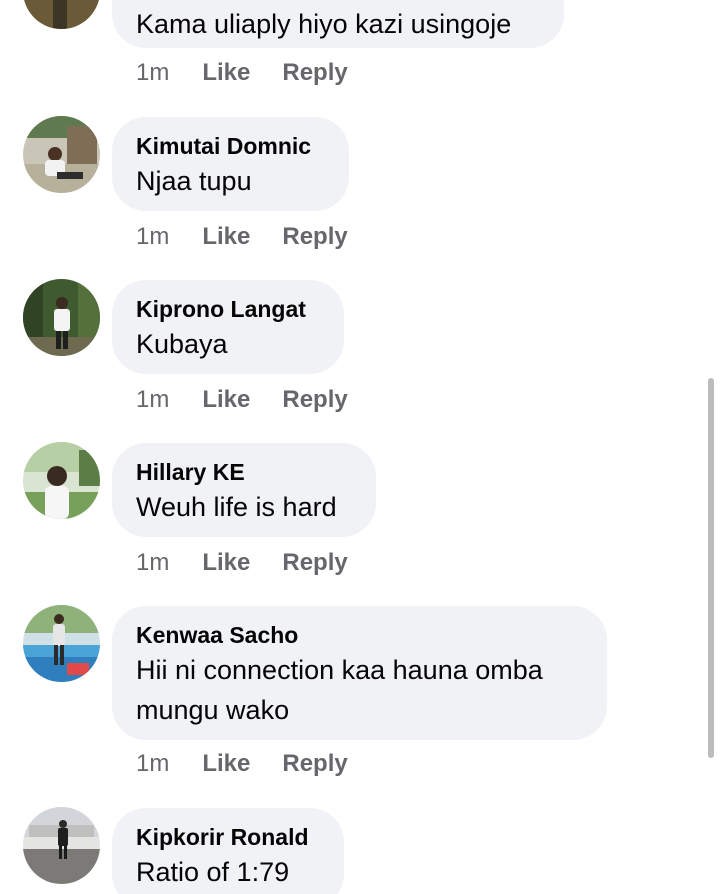  I want to click on comment-bubble: Kama uliaply hiyo kazi usingoje, so click(338, 24).